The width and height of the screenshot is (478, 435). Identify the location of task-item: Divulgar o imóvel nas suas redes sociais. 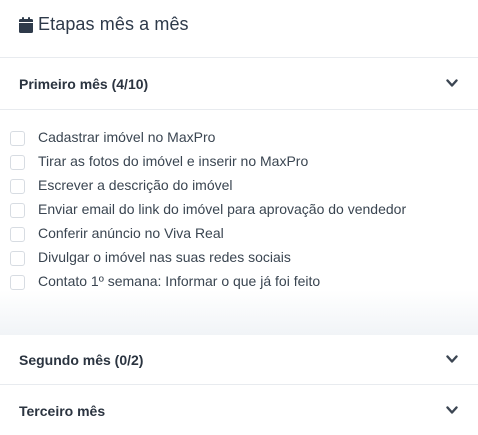
(240, 258).